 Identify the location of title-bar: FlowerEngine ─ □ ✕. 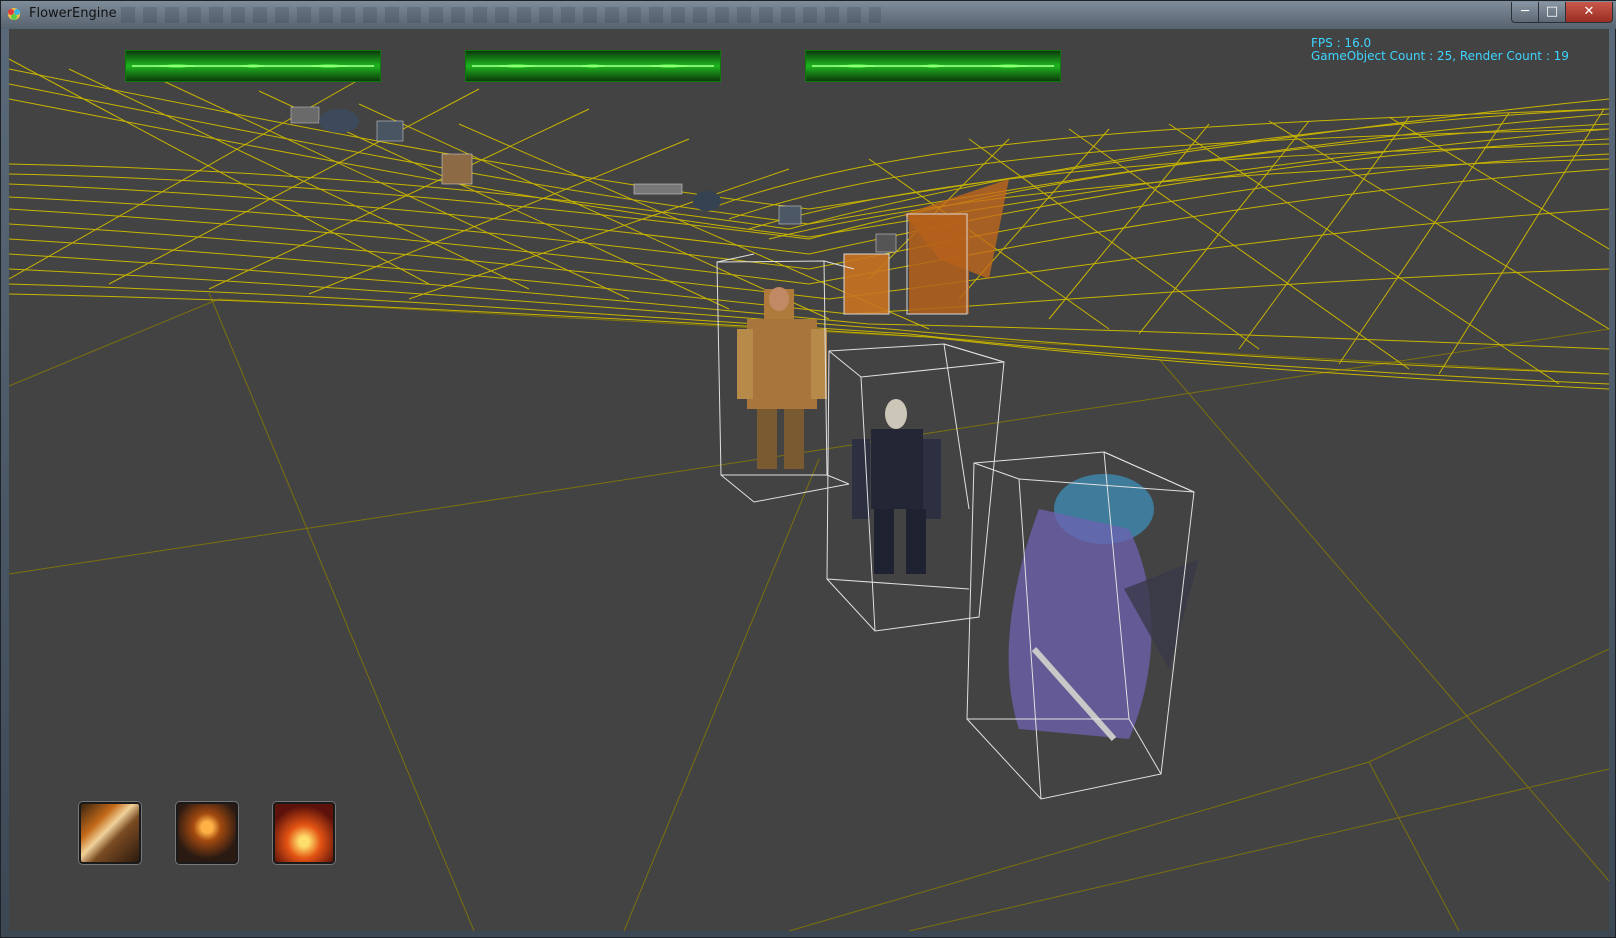
(808, 15).